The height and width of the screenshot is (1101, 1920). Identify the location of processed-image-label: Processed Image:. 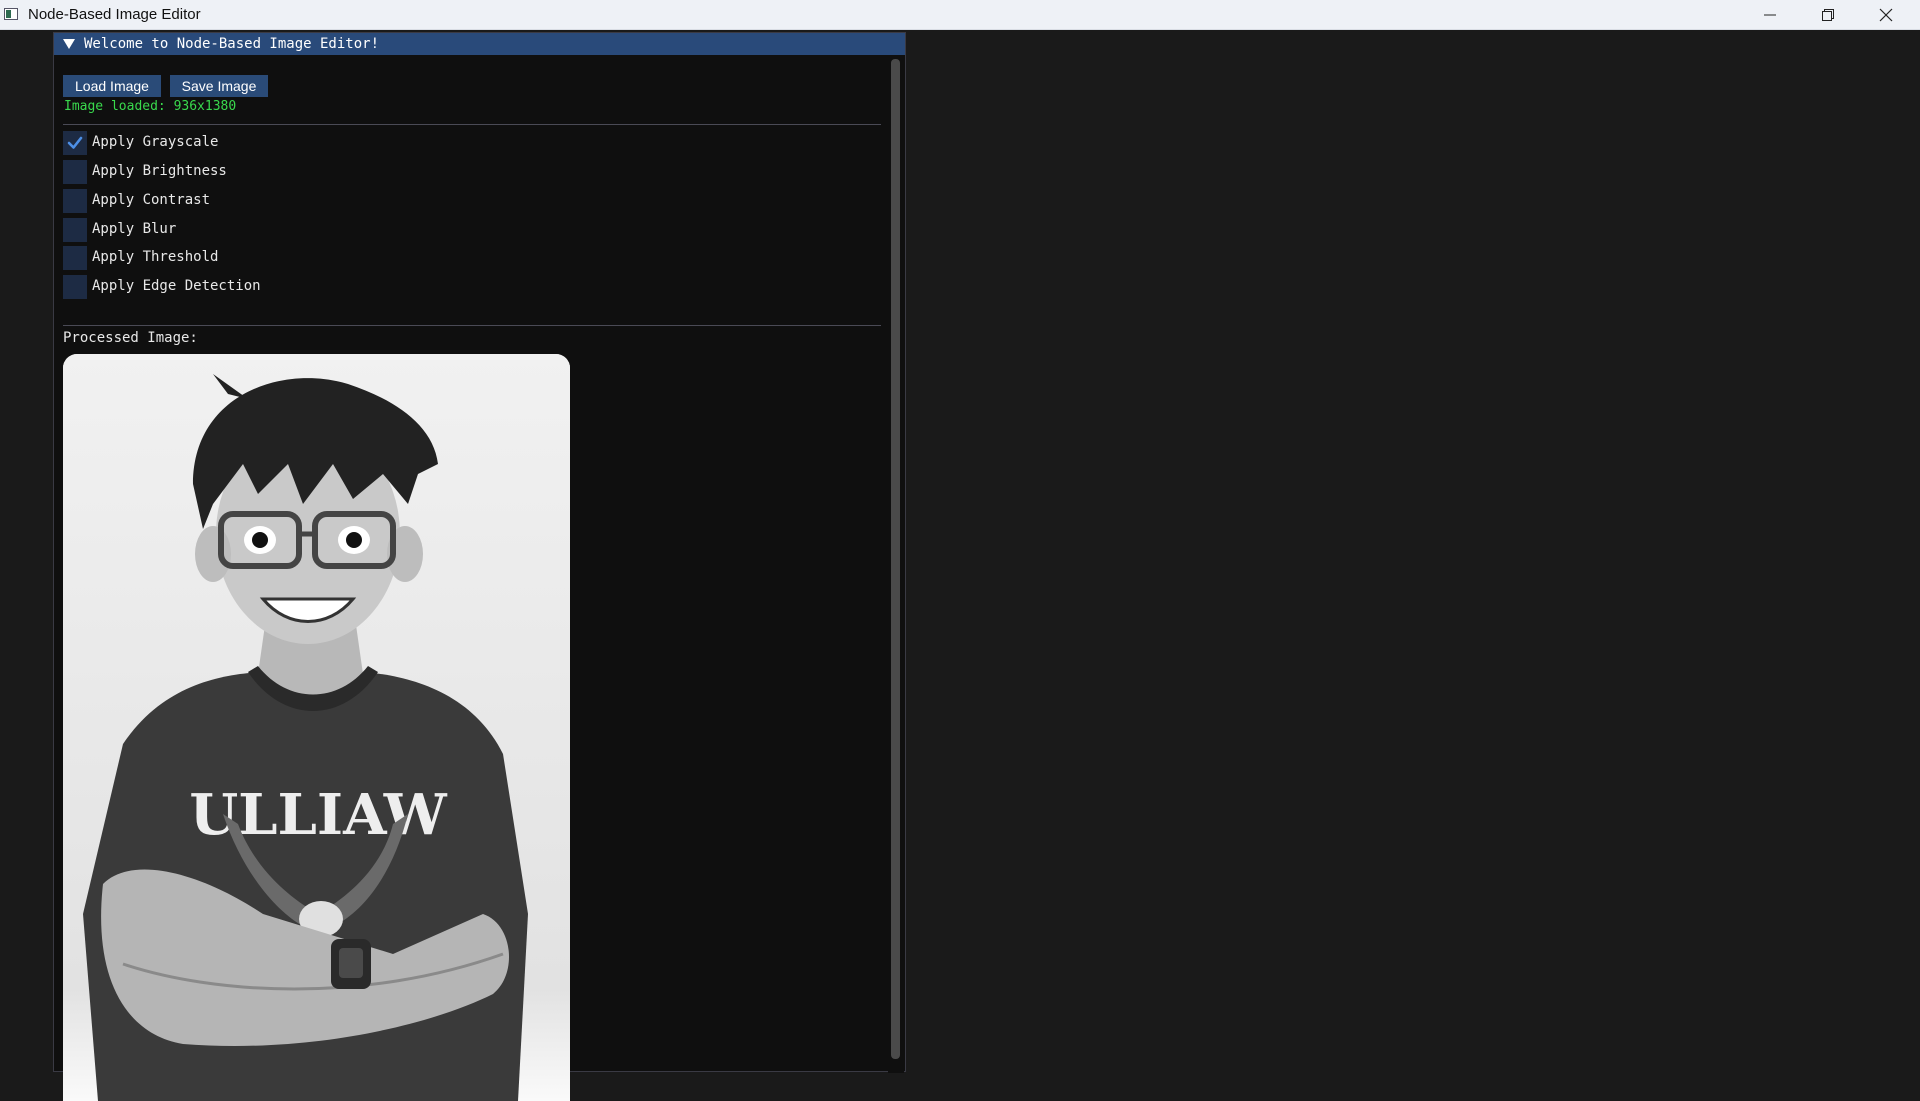
(130, 338).